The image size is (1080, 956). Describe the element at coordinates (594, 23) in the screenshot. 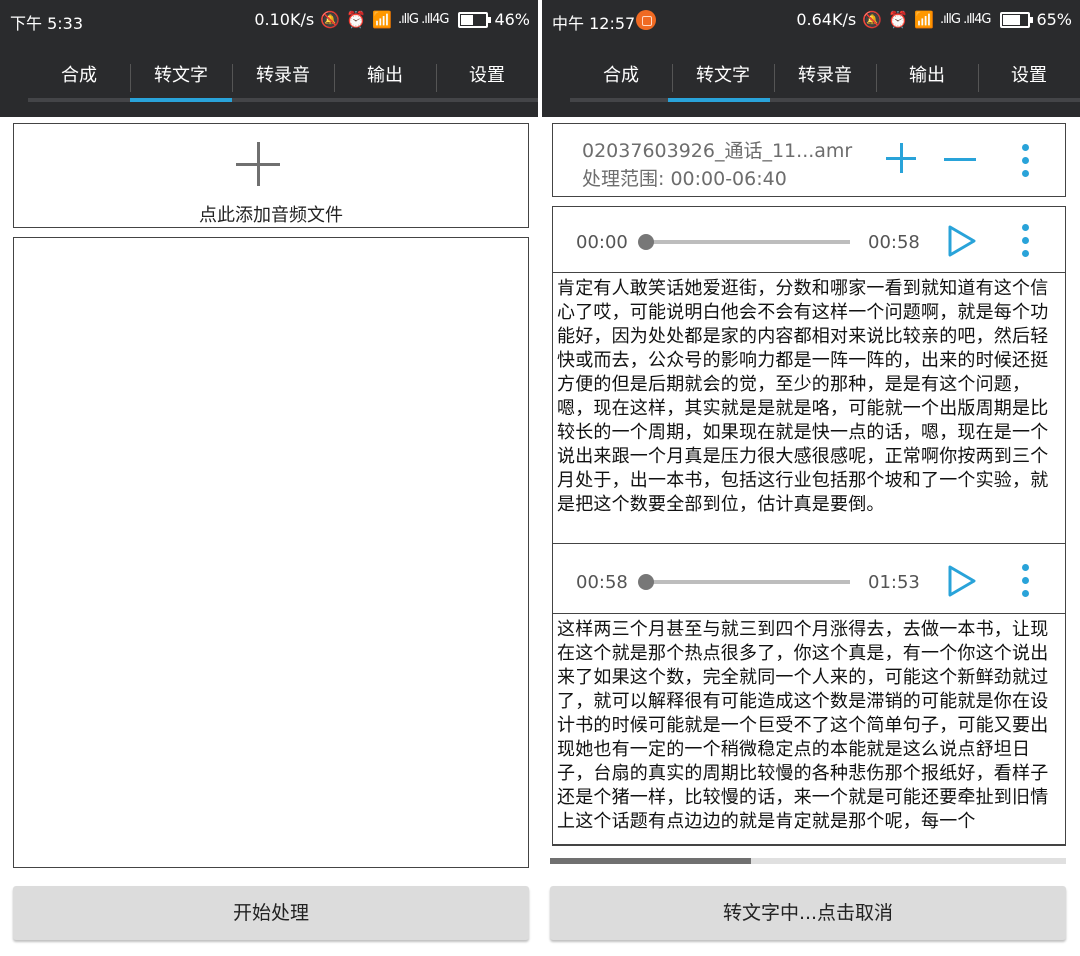

I see `status-time: 中午 12:57` at that location.